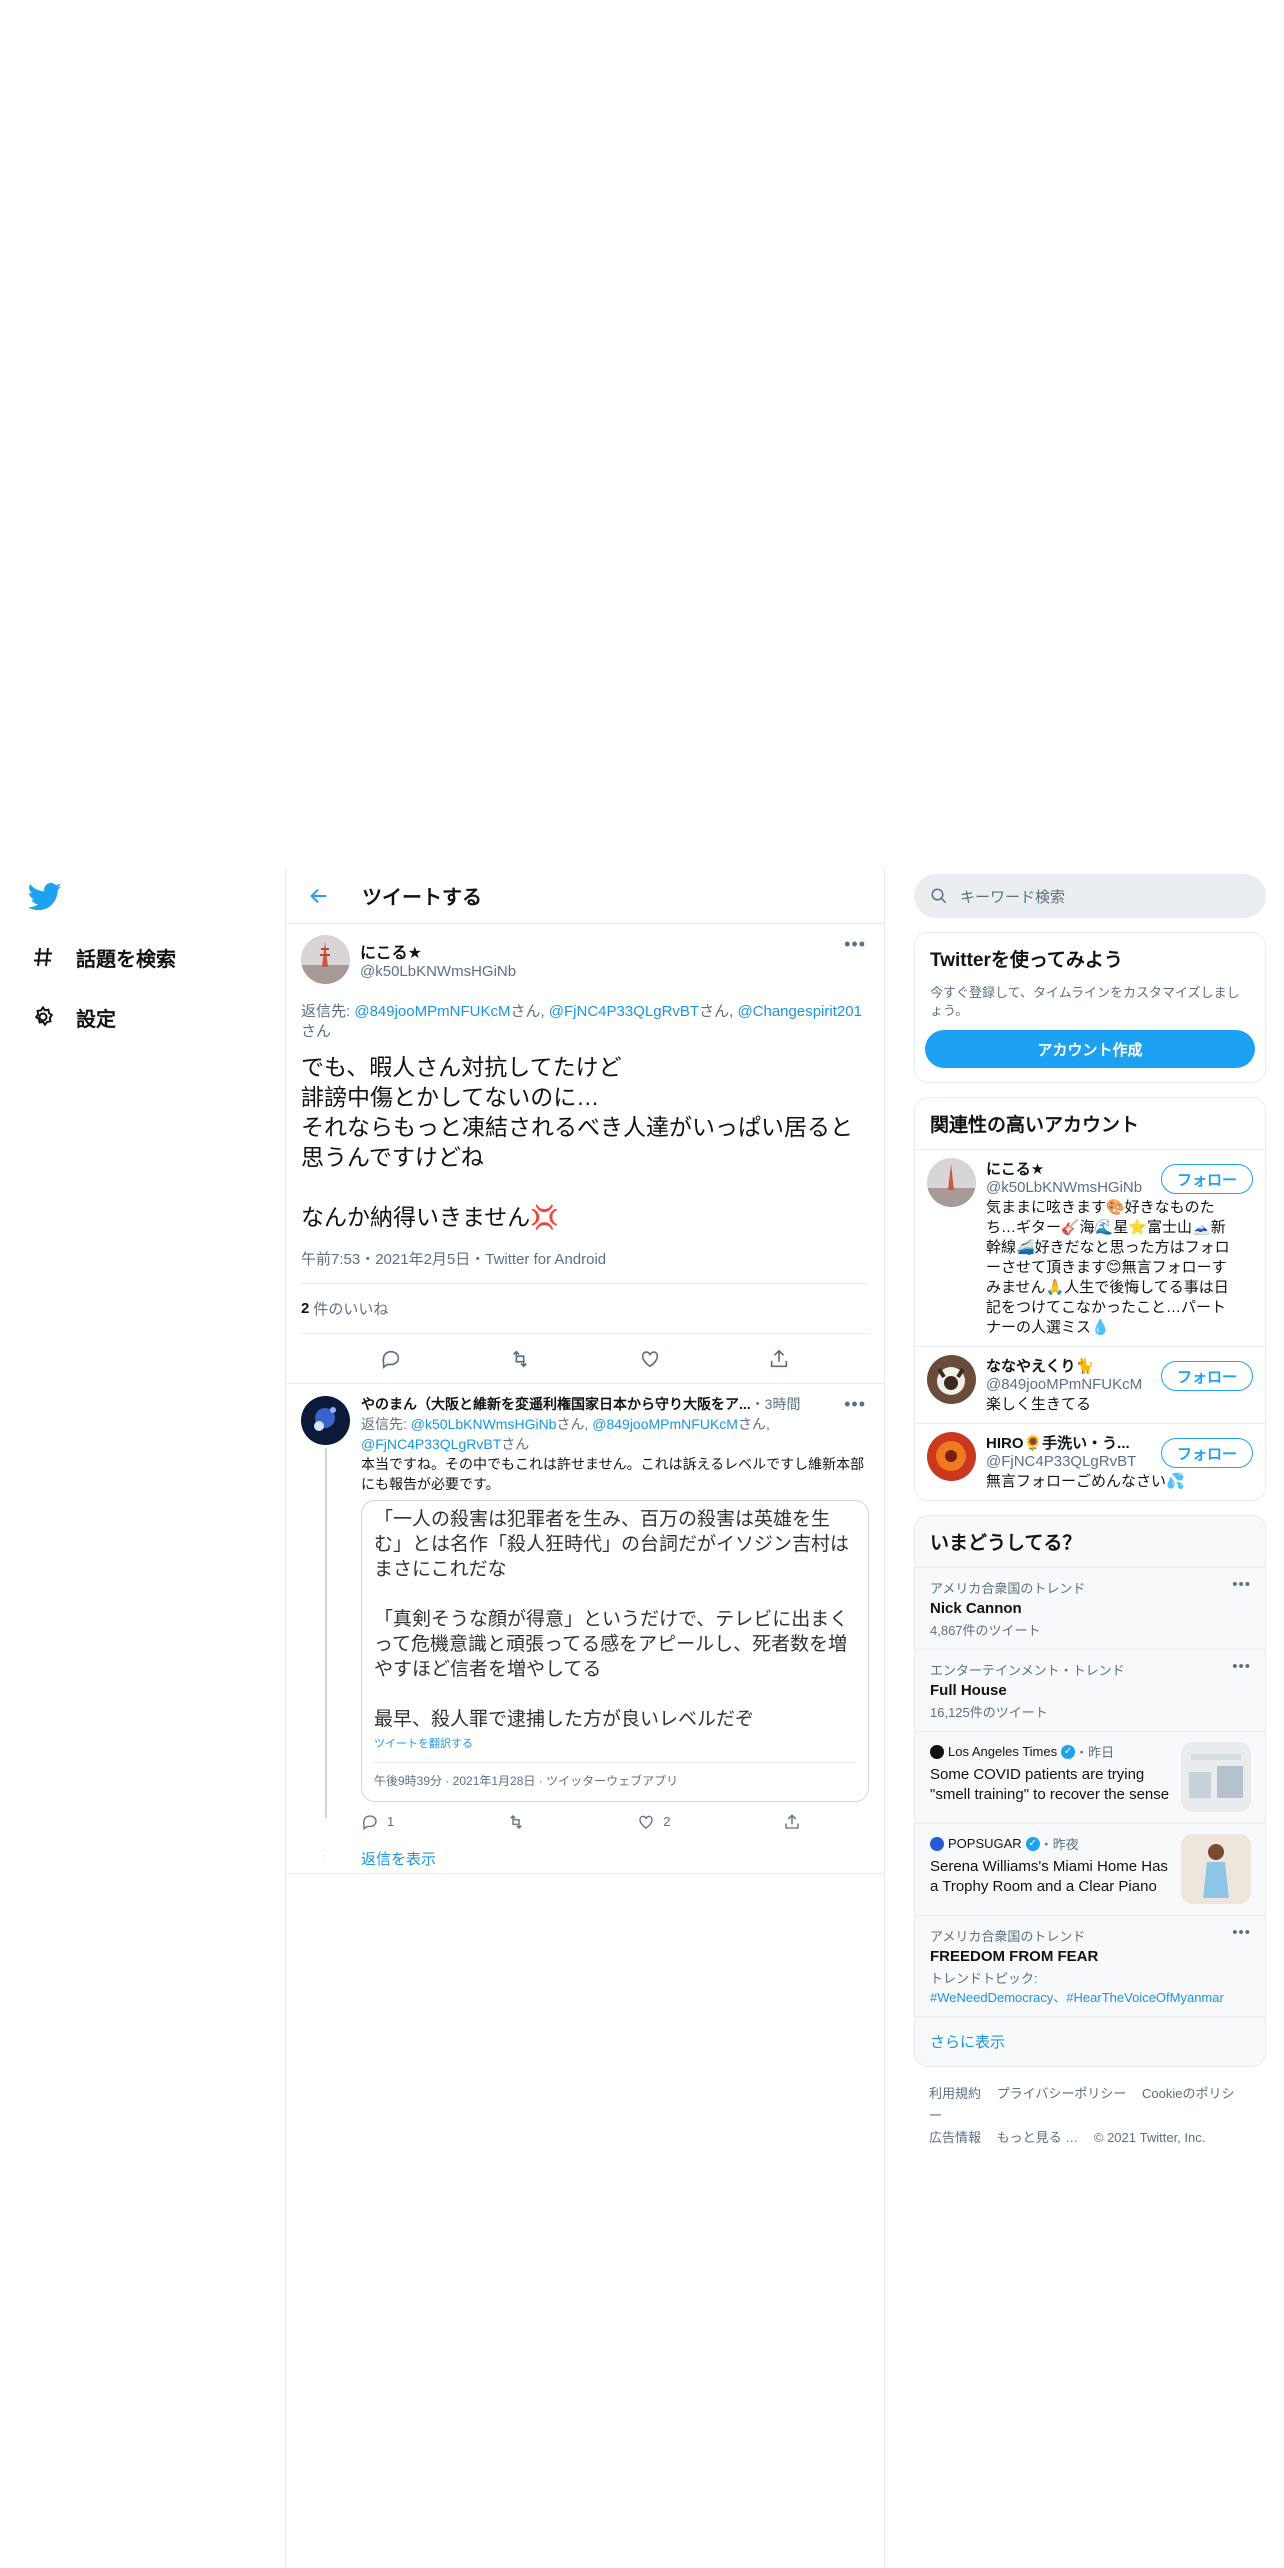  What do you see at coordinates (72, 1017) in the screenshot?
I see `nav-settings: 設定` at bounding box center [72, 1017].